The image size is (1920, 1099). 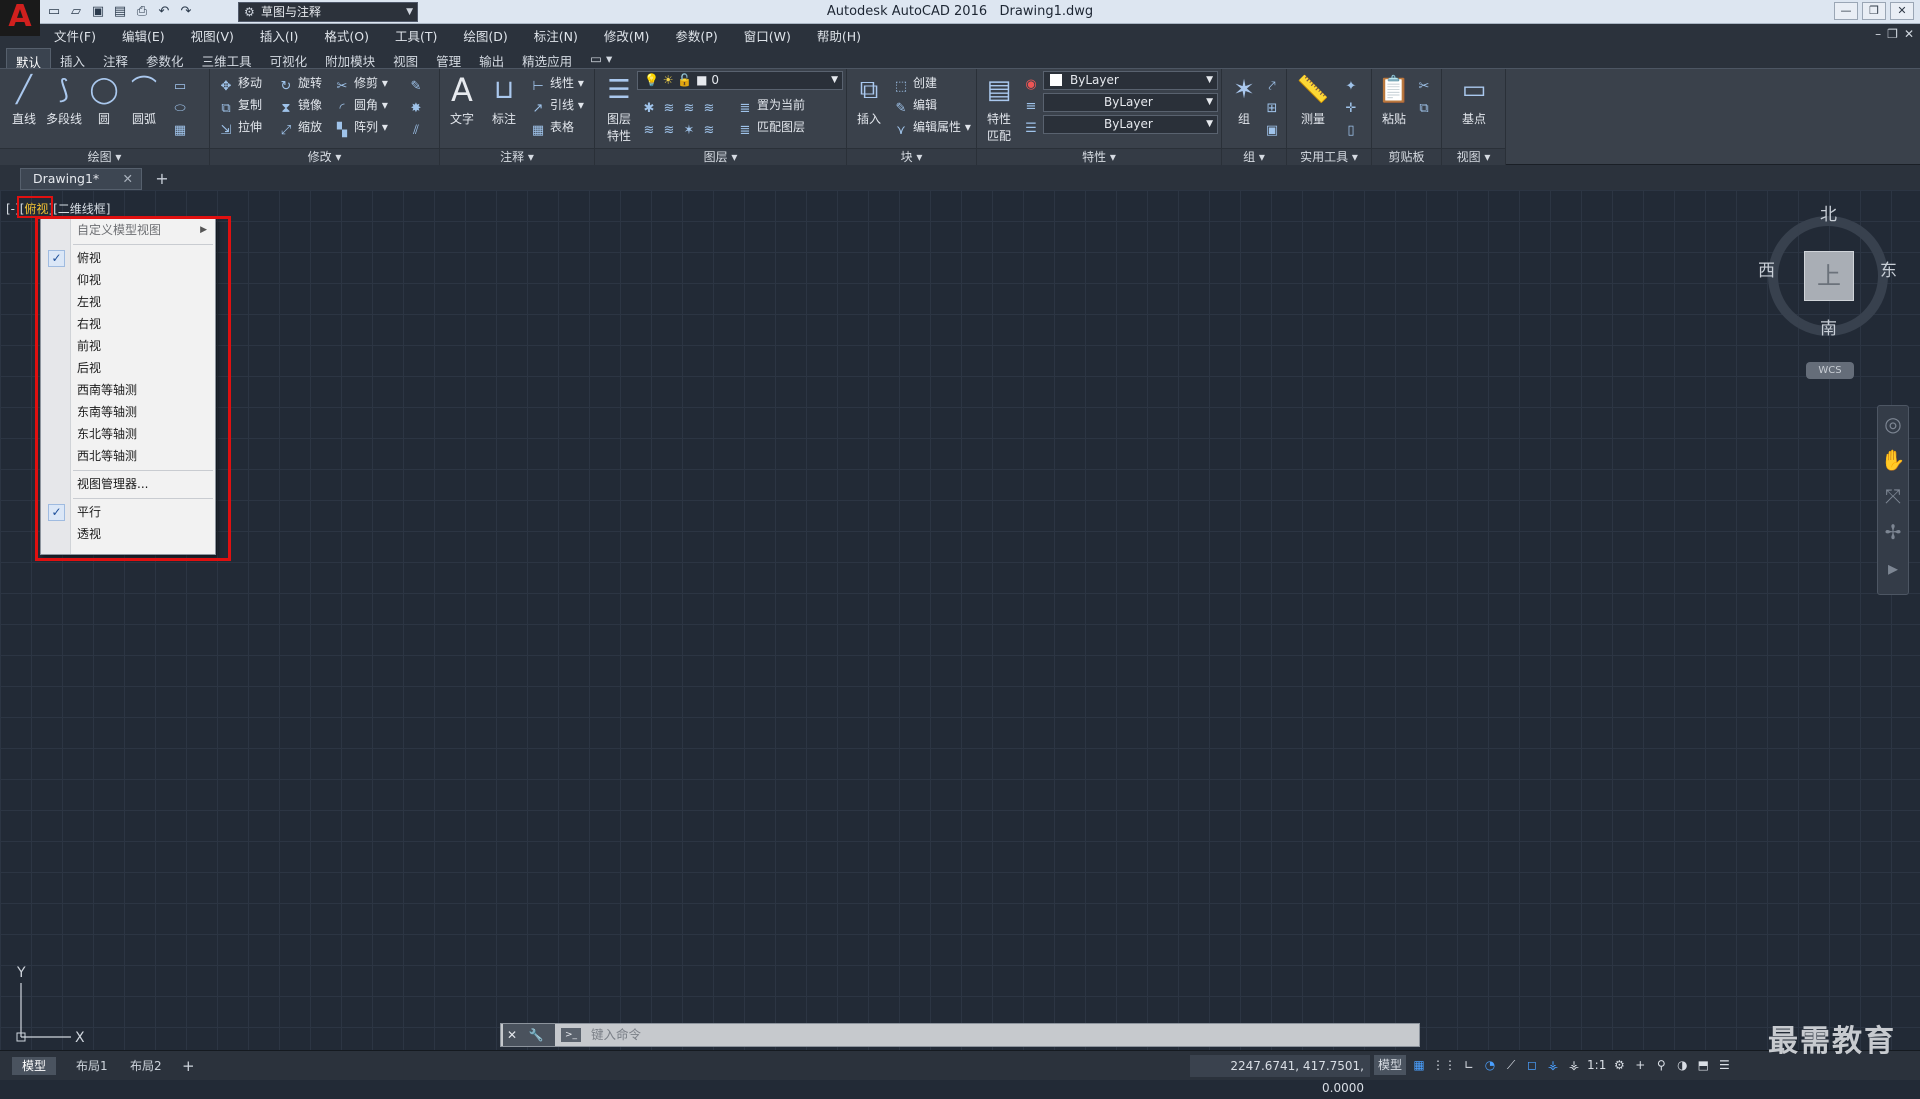 What do you see at coordinates (182, 105) in the screenshot?
I see `hatch-tool: ⬭` at bounding box center [182, 105].